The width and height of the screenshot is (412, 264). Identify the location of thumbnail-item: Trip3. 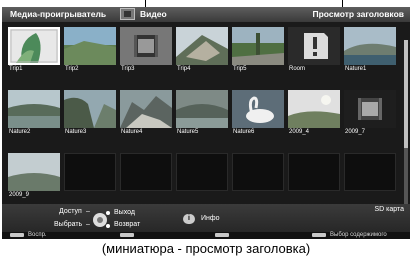
(146, 51).